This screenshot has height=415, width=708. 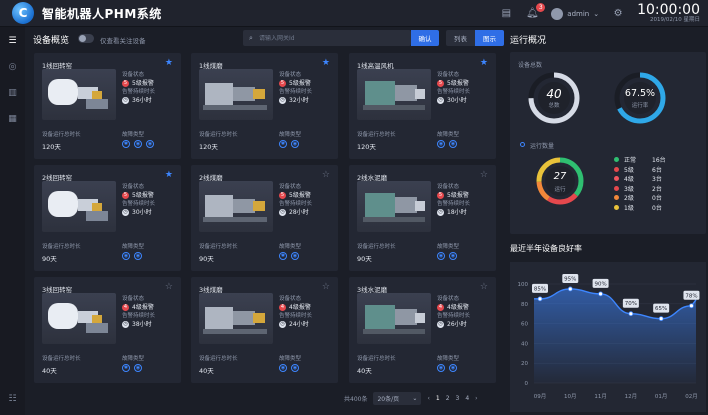 I want to click on clock-time: 10:00:00, so click(x=668, y=10).